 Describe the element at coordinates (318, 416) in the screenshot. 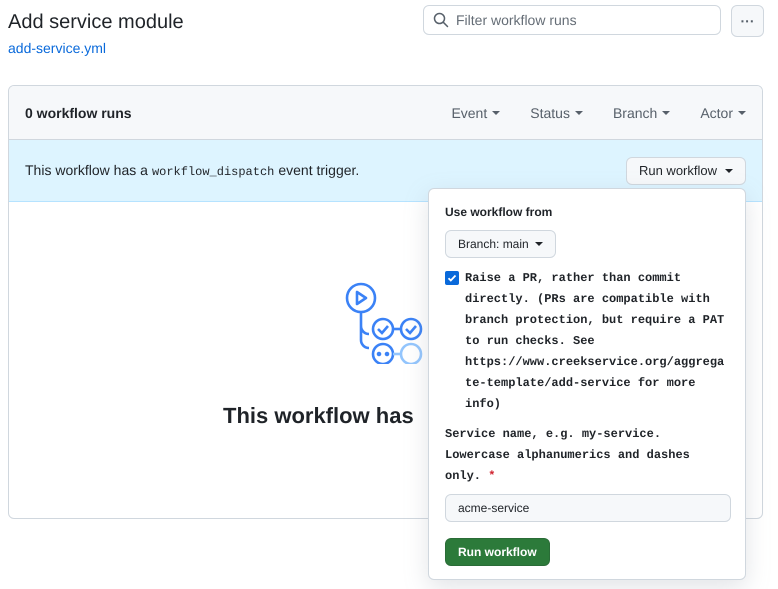

I see `empty-state-heading: This workflow has` at that location.